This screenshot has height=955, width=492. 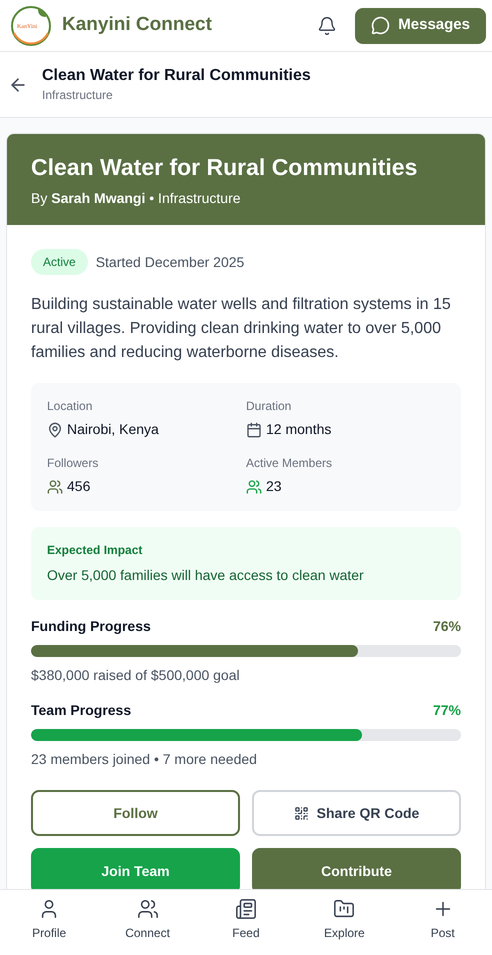 What do you see at coordinates (380, 25) in the screenshot?
I see `message-icon` at bounding box center [380, 25].